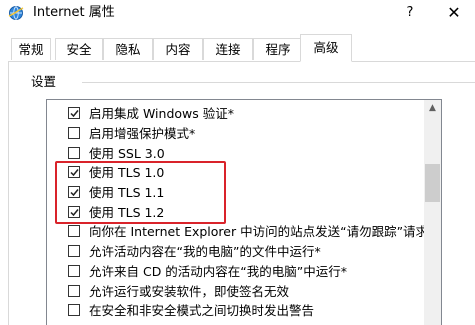 This screenshot has height=325, width=475. What do you see at coordinates (128, 49) in the screenshot?
I see `tab-privacy: 隐私` at bounding box center [128, 49].